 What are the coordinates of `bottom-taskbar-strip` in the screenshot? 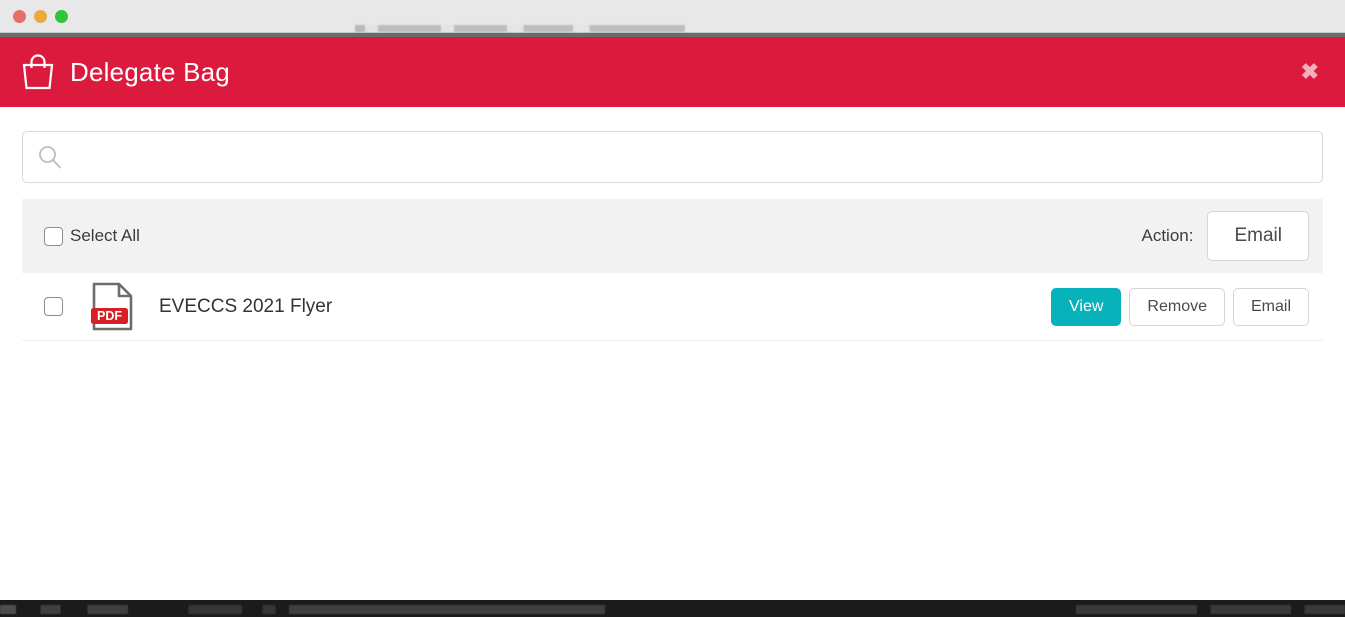 It's located at (672, 608).